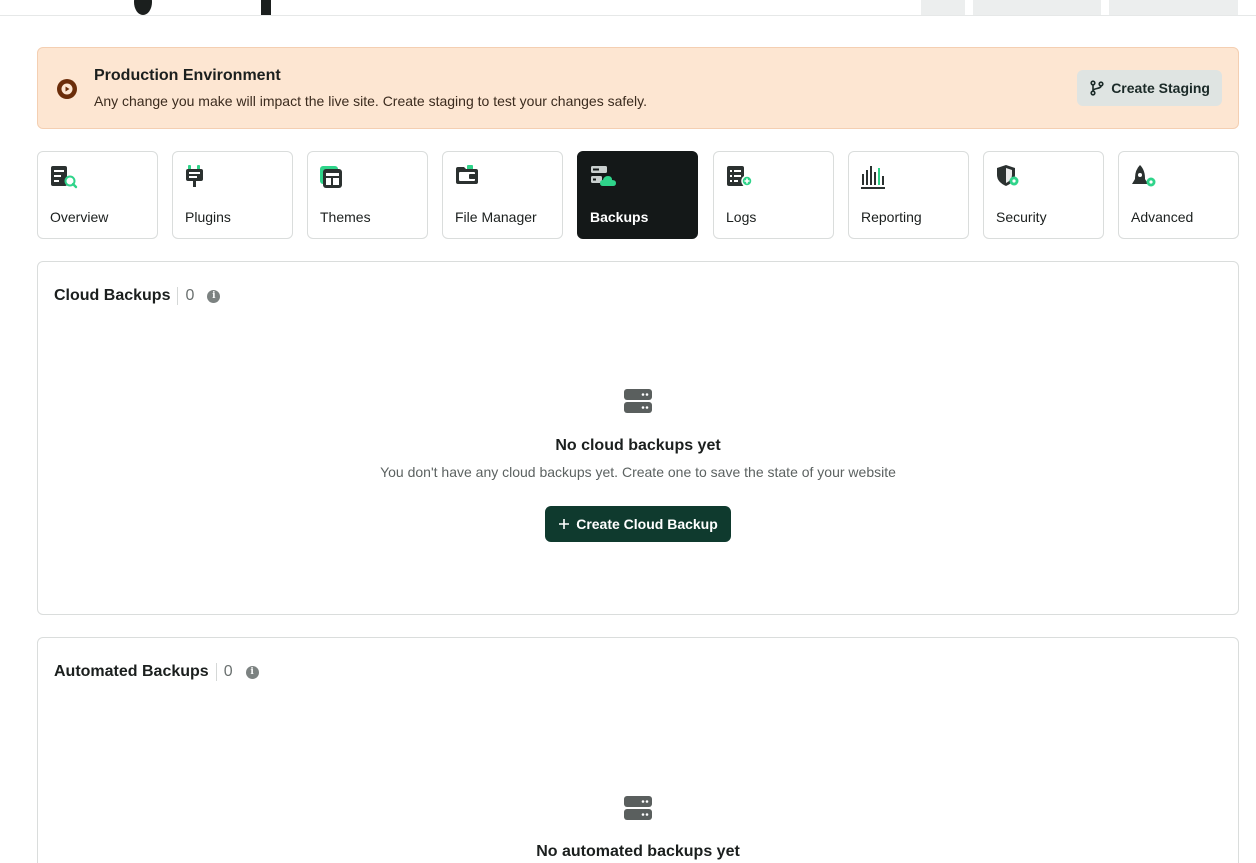 The width and height of the screenshot is (1256, 863). What do you see at coordinates (637, 195) in the screenshot?
I see `tab-backups: Backups` at bounding box center [637, 195].